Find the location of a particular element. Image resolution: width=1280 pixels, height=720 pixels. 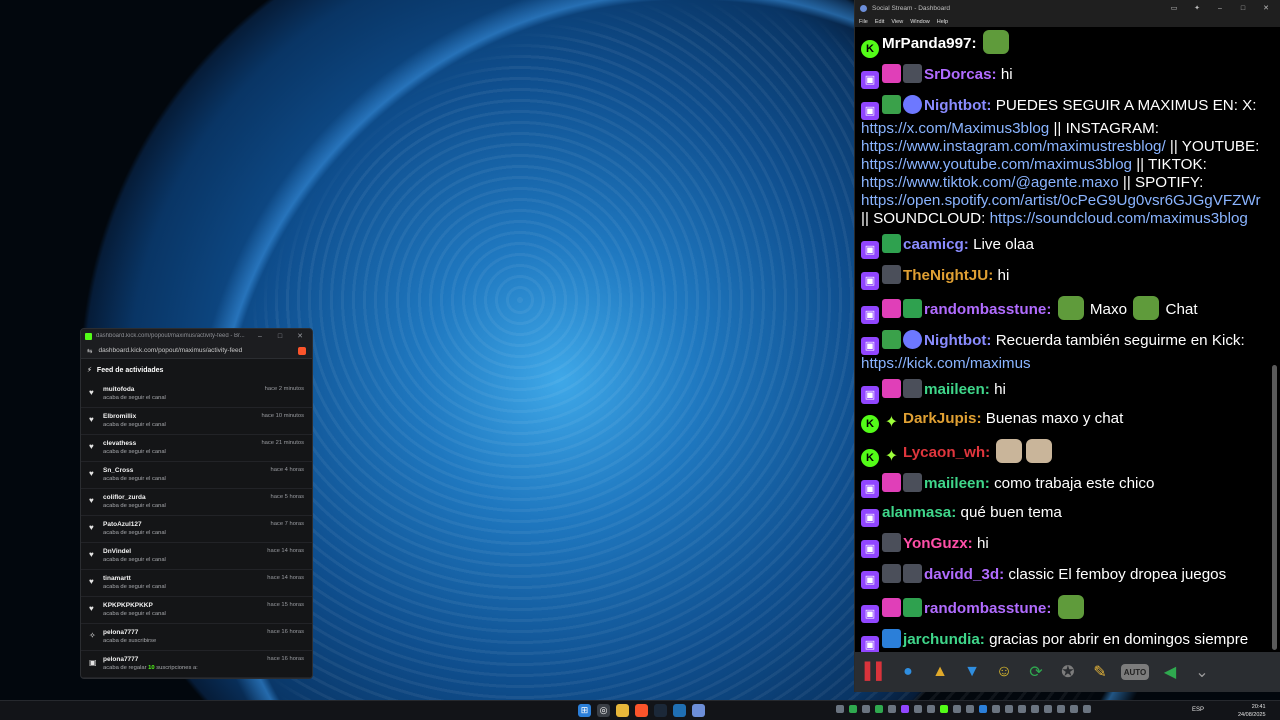

auto-button: AUTO is located at coordinates (1135, 672).